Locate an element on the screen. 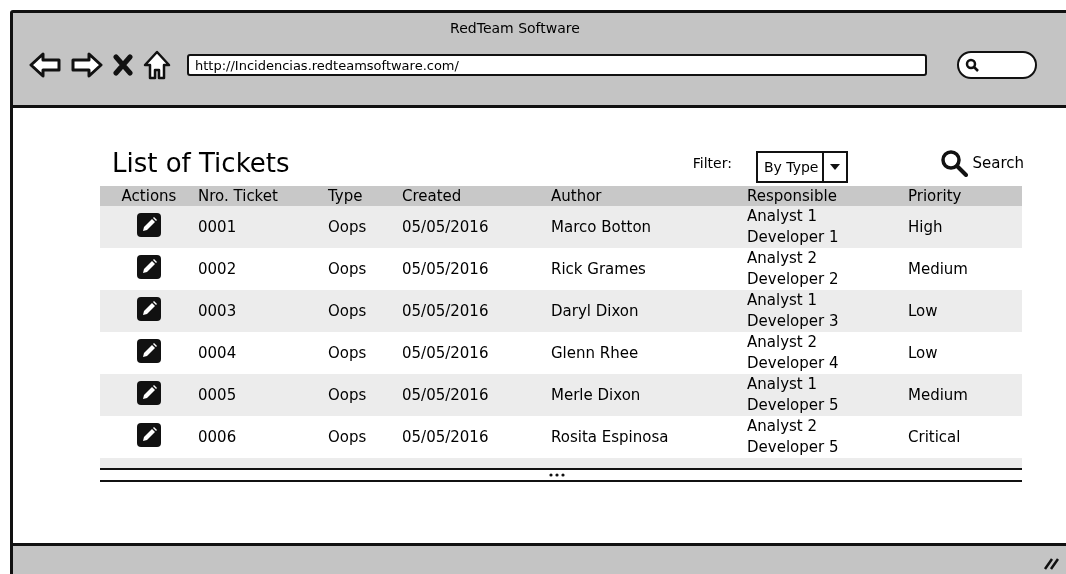 The height and width of the screenshot is (574, 1066). table-cell: Critical is located at coordinates (965, 437).